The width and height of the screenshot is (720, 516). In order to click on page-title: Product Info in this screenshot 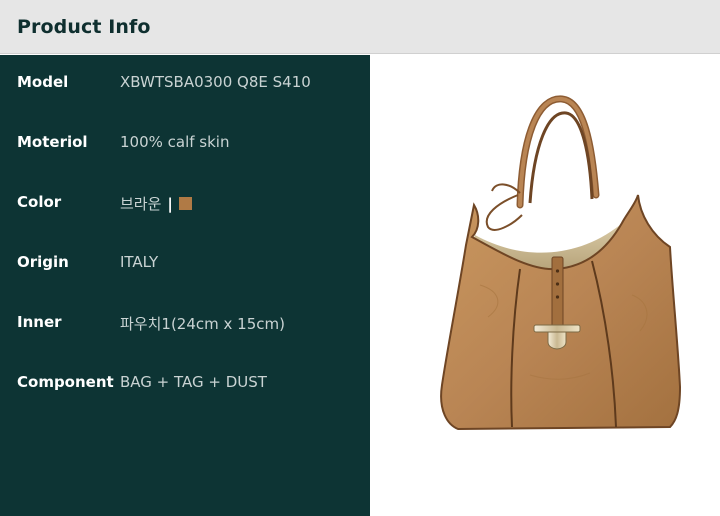, I will do `click(84, 27)`.